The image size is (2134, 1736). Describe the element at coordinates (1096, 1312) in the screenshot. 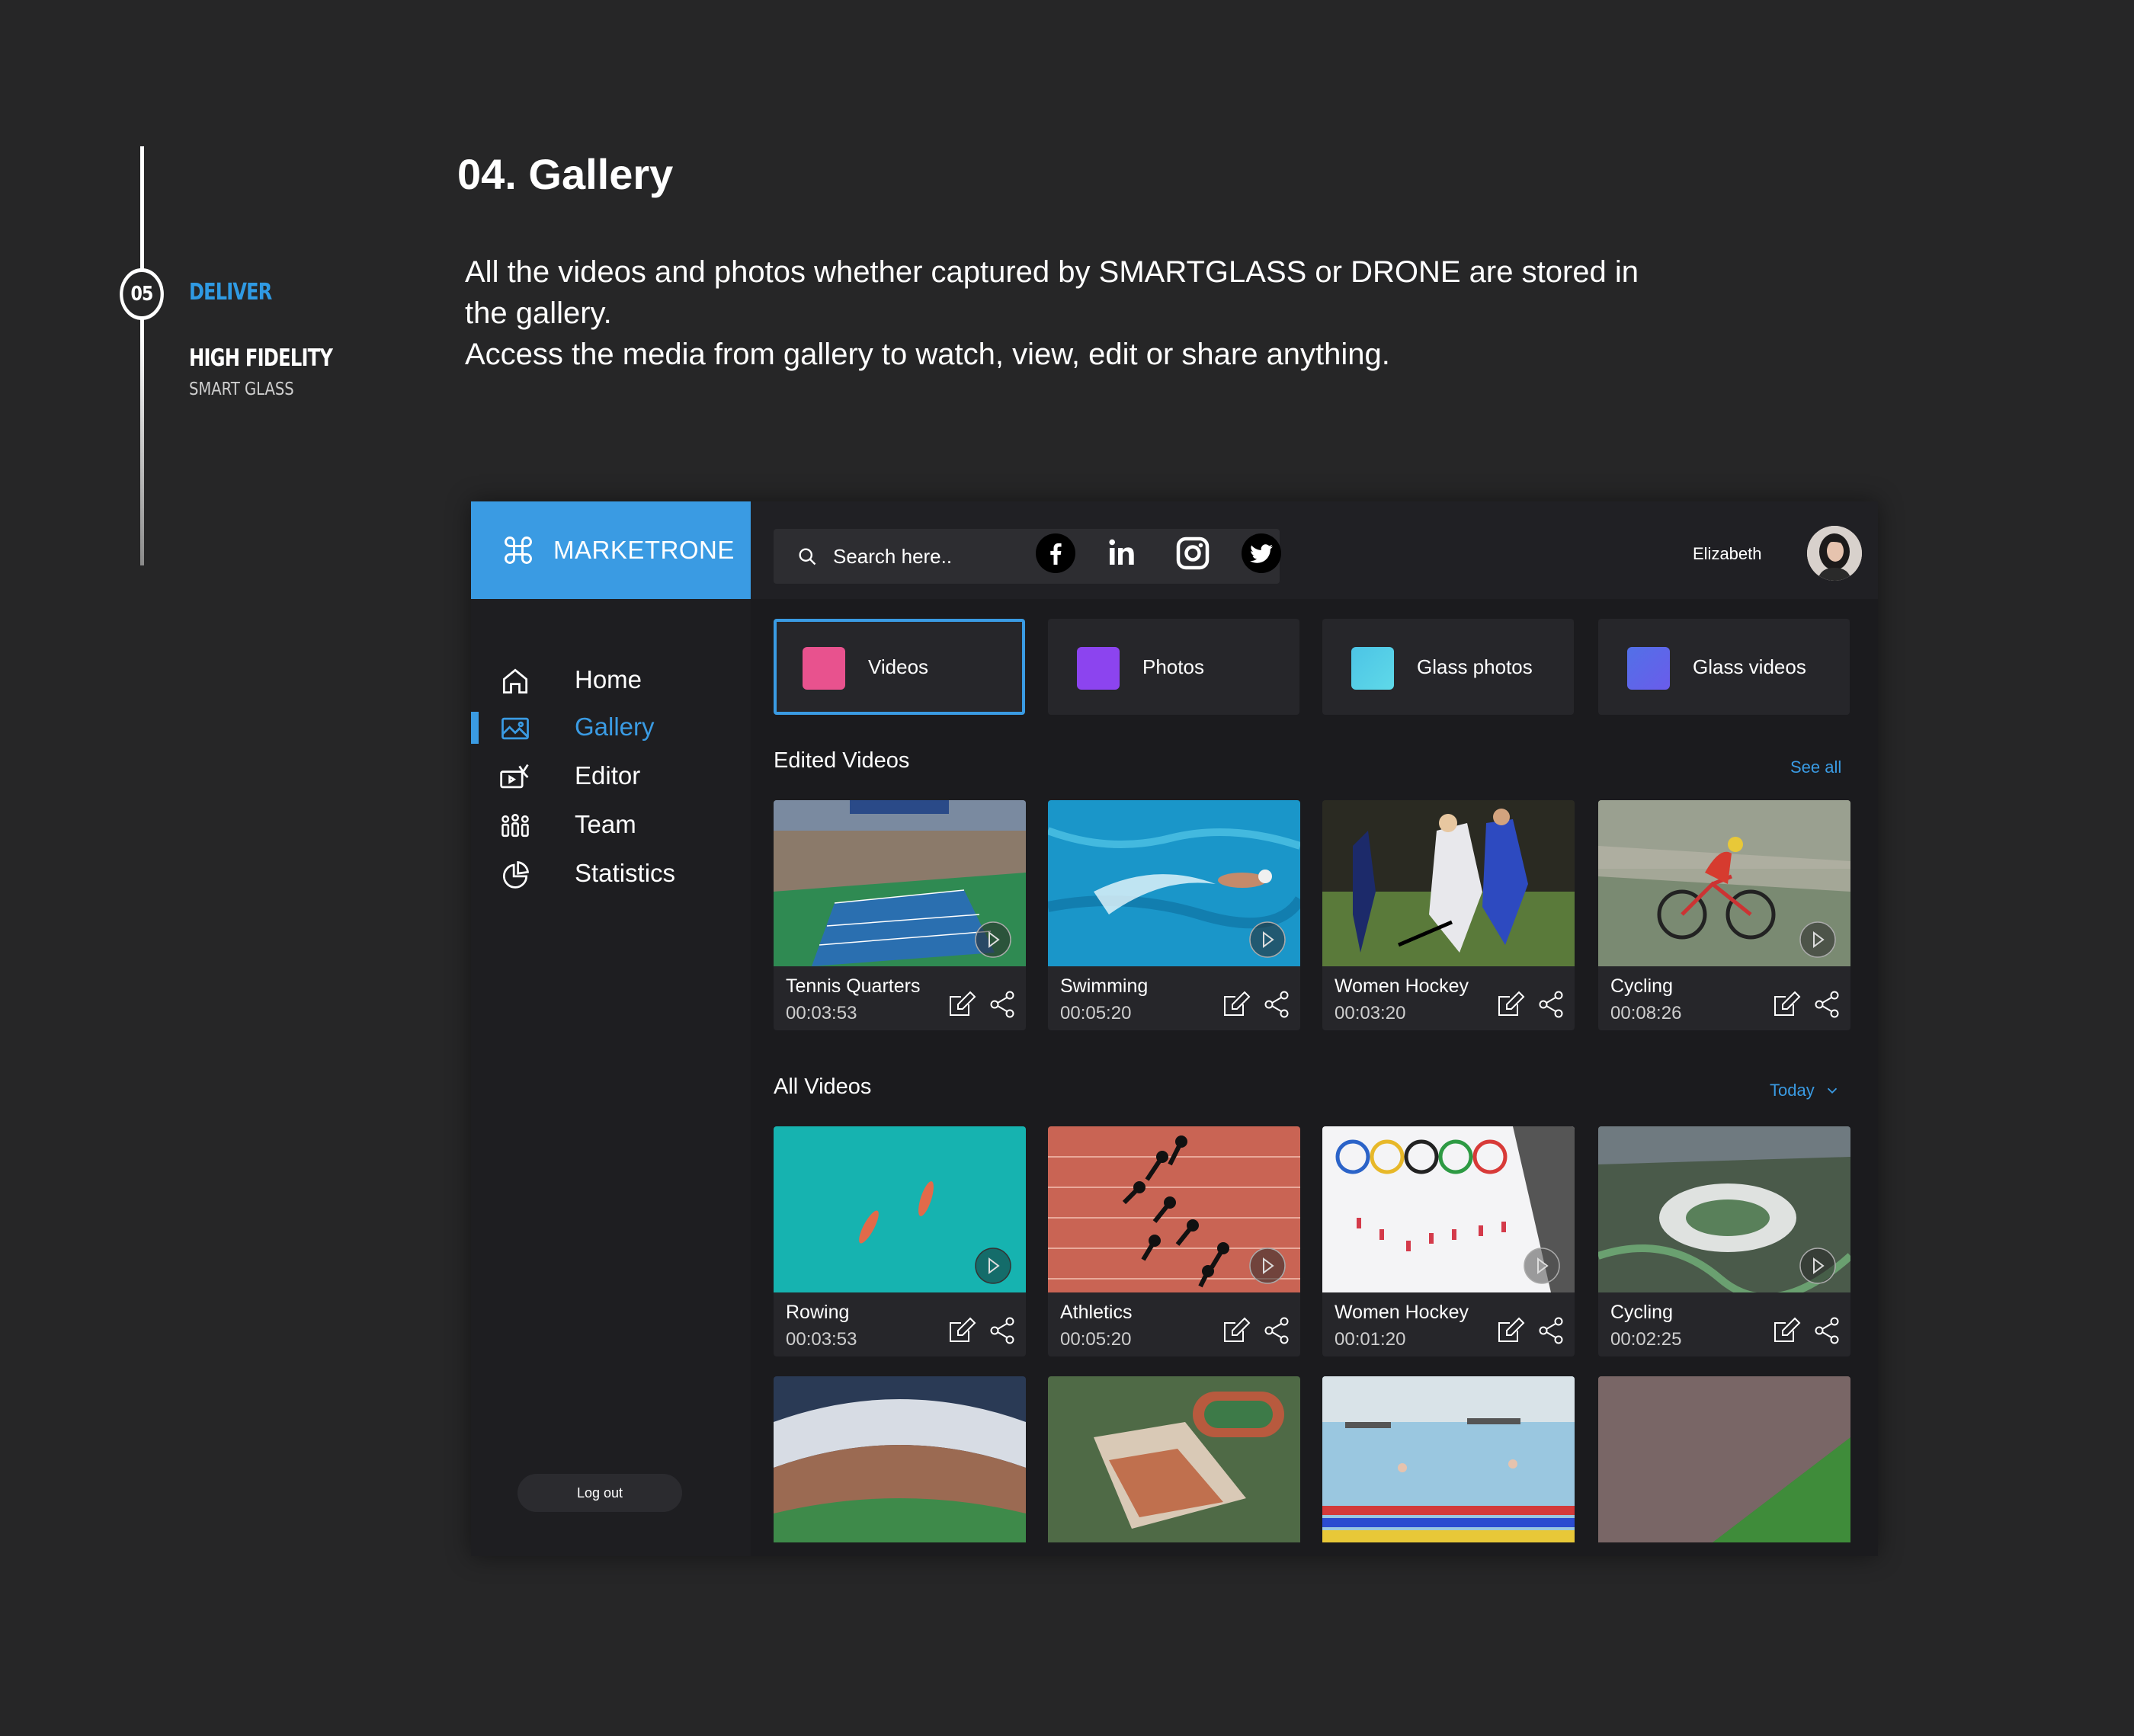

I see `video-title: Athletics` at that location.